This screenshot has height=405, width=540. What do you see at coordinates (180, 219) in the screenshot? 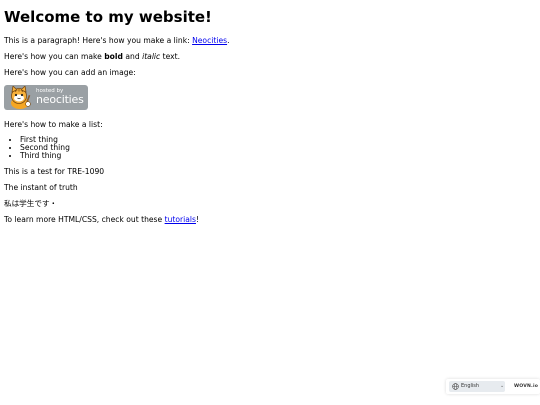
I see `tutorials-link: tutorials` at bounding box center [180, 219].